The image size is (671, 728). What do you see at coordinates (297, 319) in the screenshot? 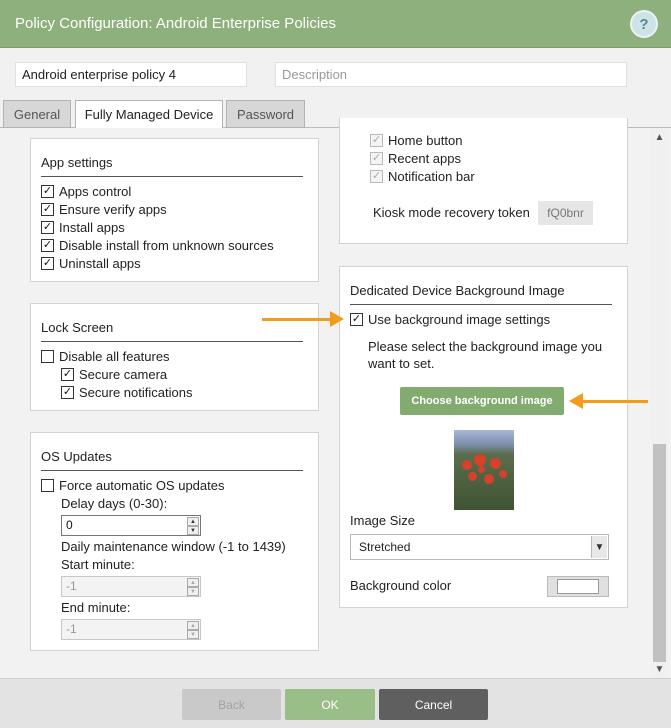
I see `annotation-arrow-right-icon` at bounding box center [297, 319].